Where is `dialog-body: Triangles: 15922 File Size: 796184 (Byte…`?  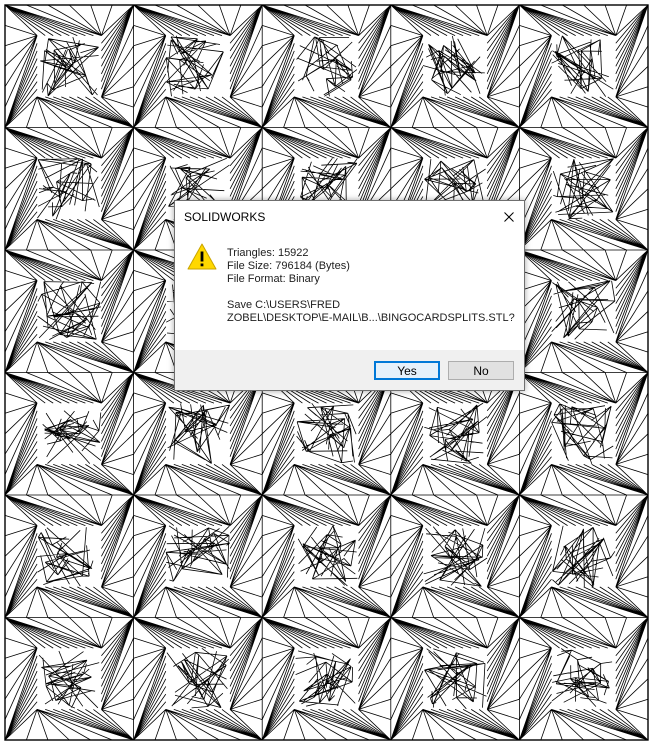 dialog-body: Triangles: 15922 File Size: 796184 (Byte… is located at coordinates (349, 291).